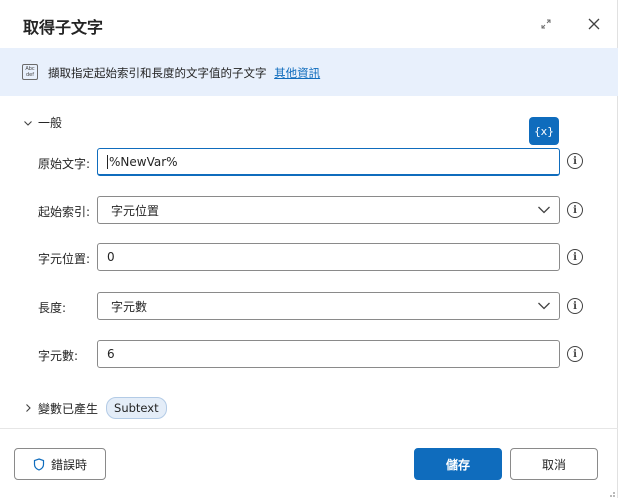 This screenshot has height=498, width=634. What do you see at coordinates (136, 408) in the screenshot?
I see `variable-pill-subtext: Subtext` at bounding box center [136, 408].